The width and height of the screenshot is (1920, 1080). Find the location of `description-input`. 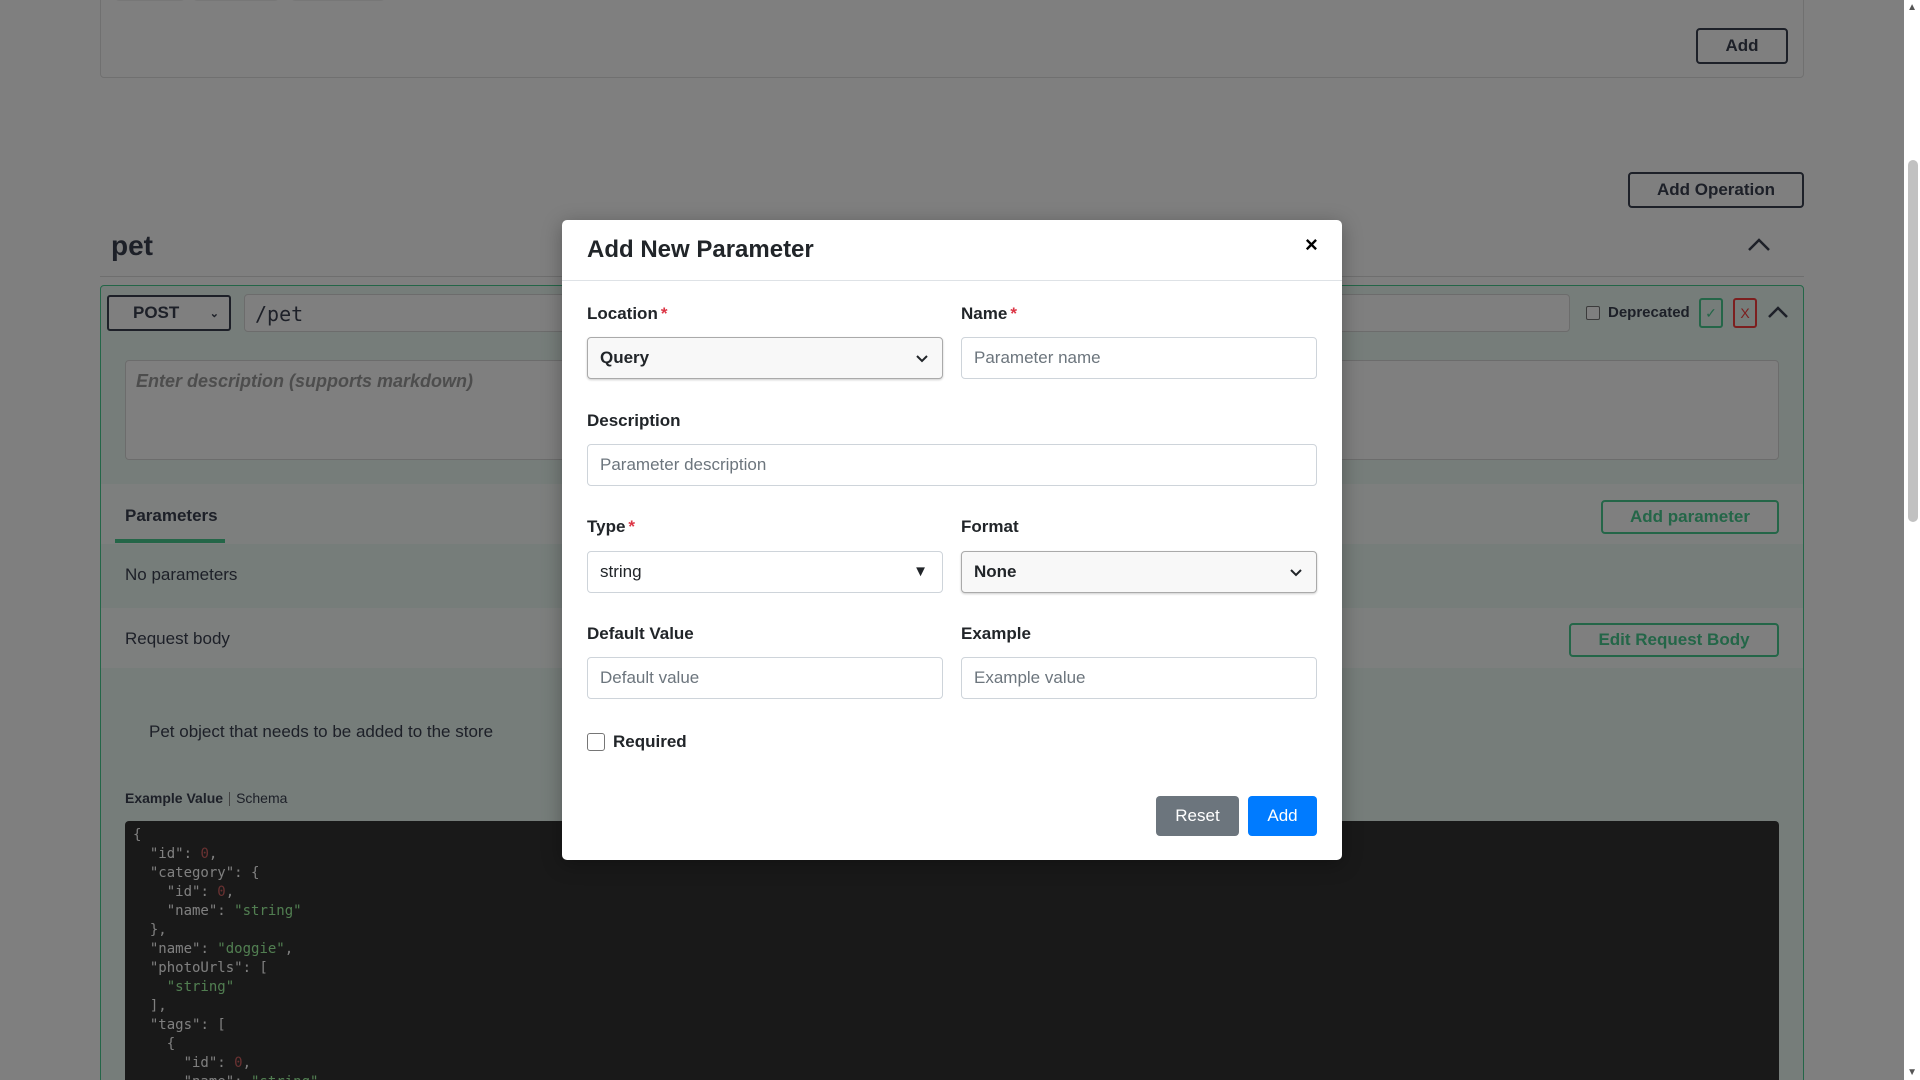

description-input is located at coordinates (952, 465).